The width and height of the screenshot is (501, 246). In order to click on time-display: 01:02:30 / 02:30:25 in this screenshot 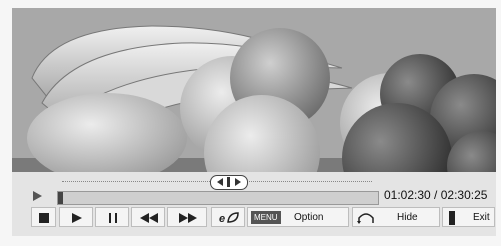, I will do `click(435, 195)`.